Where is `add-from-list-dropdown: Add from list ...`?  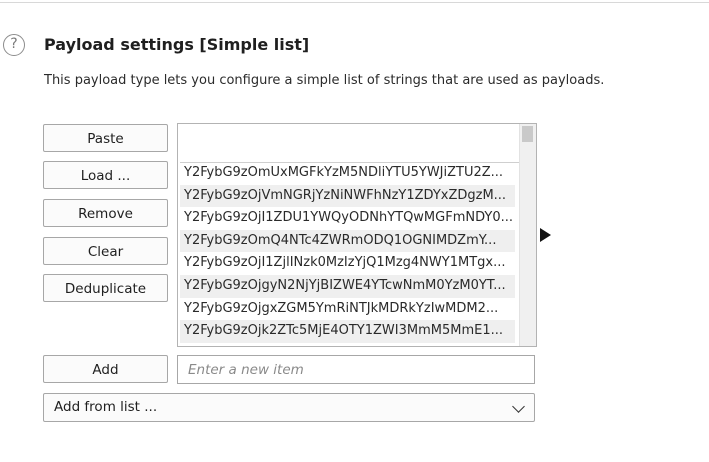
add-from-list-dropdown: Add from list ... is located at coordinates (289, 407).